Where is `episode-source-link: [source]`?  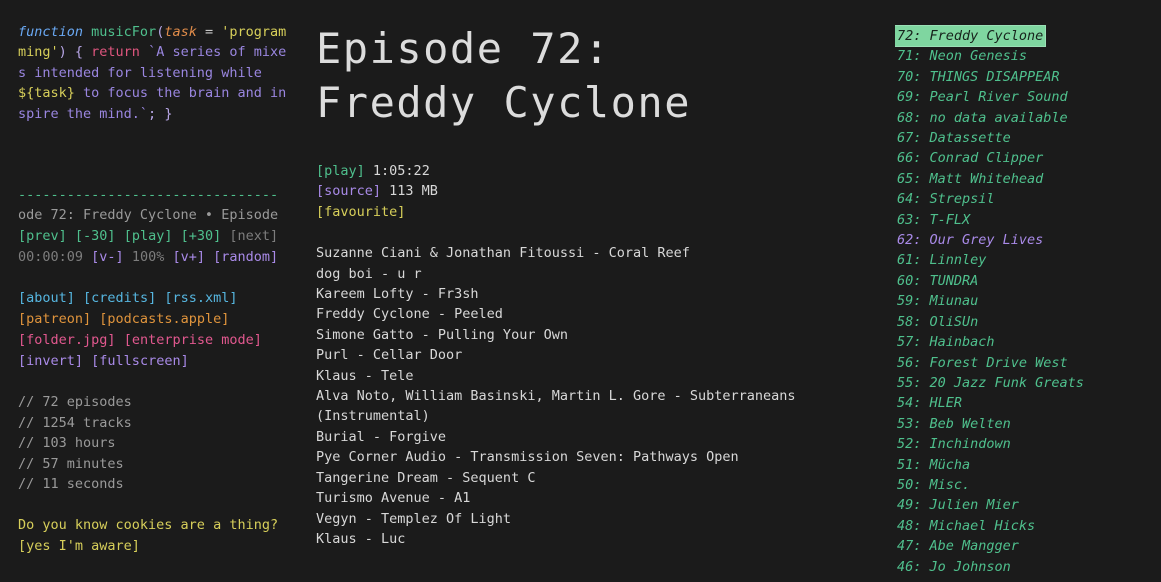 episode-source-link: [source] is located at coordinates (348, 191).